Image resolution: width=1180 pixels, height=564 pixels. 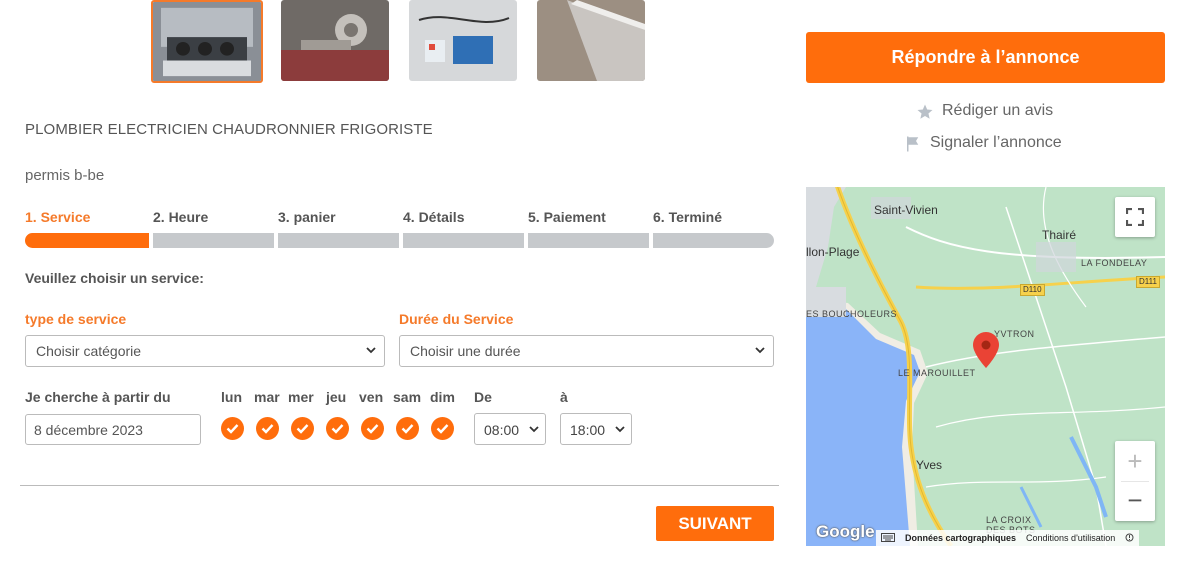 What do you see at coordinates (906, 210) in the screenshot?
I see `map-label-saint-vivien: Saint-Vivien` at bounding box center [906, 210].